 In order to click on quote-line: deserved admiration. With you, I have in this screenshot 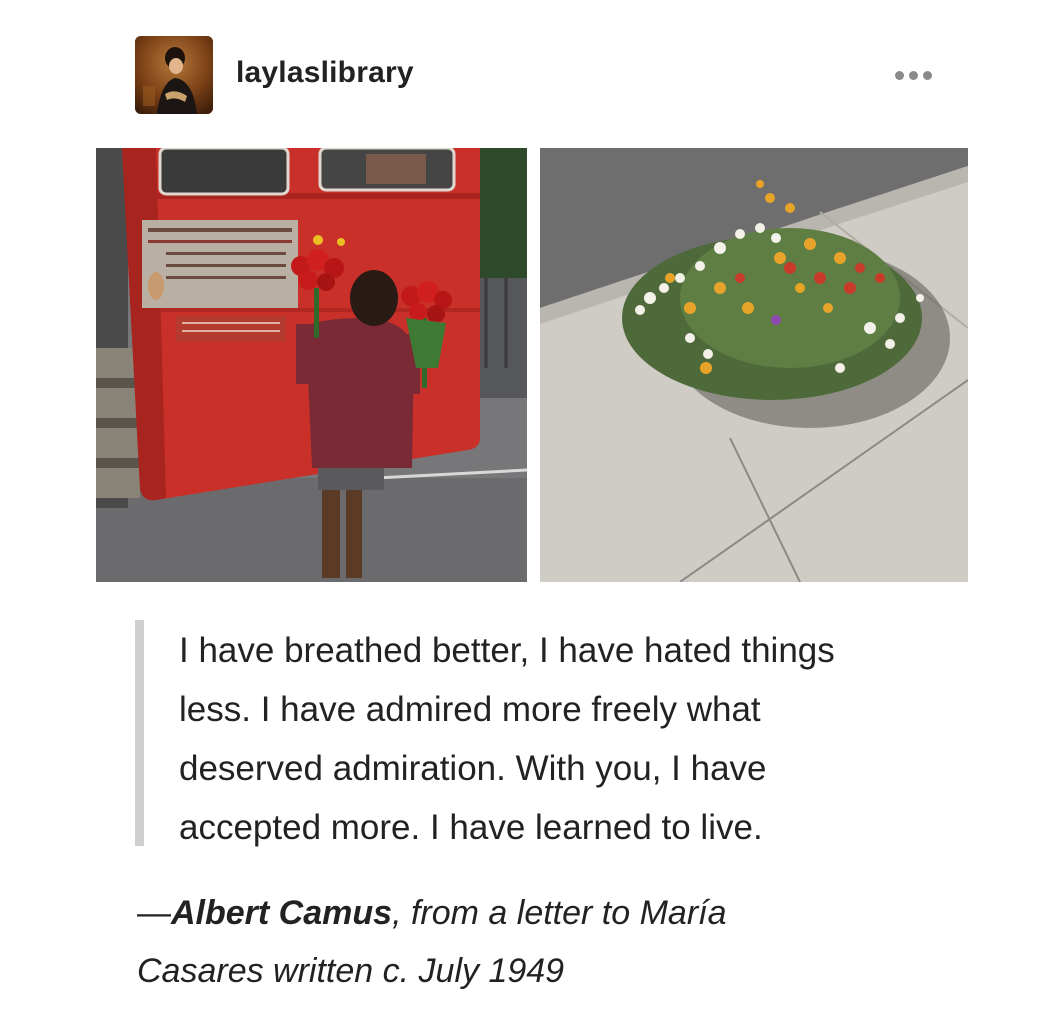, I will do `click(473, 768)`.